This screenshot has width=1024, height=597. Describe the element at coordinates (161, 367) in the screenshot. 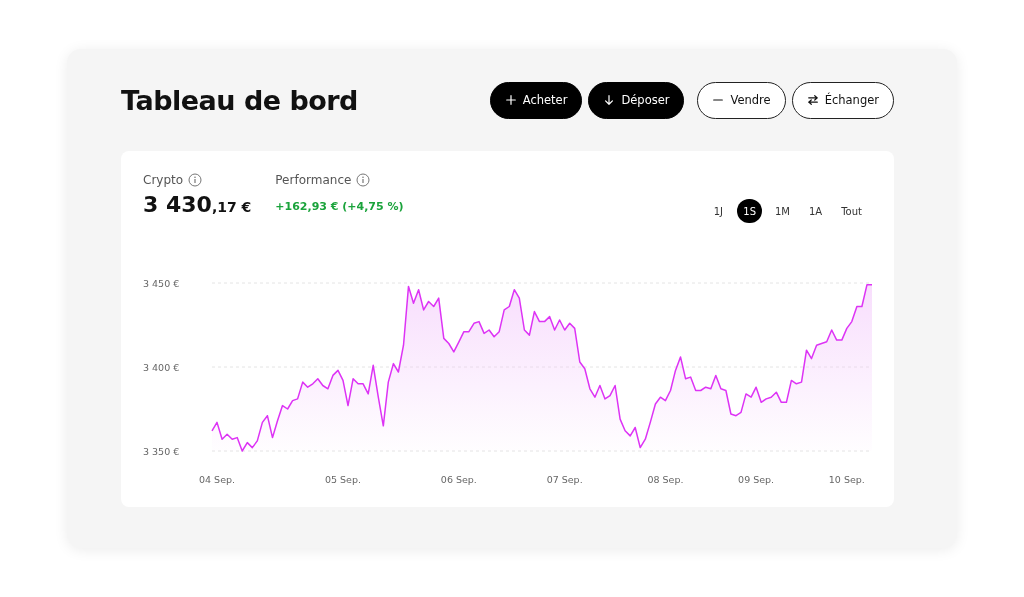

I see `y-axis-label: 3 400 €` at that location.